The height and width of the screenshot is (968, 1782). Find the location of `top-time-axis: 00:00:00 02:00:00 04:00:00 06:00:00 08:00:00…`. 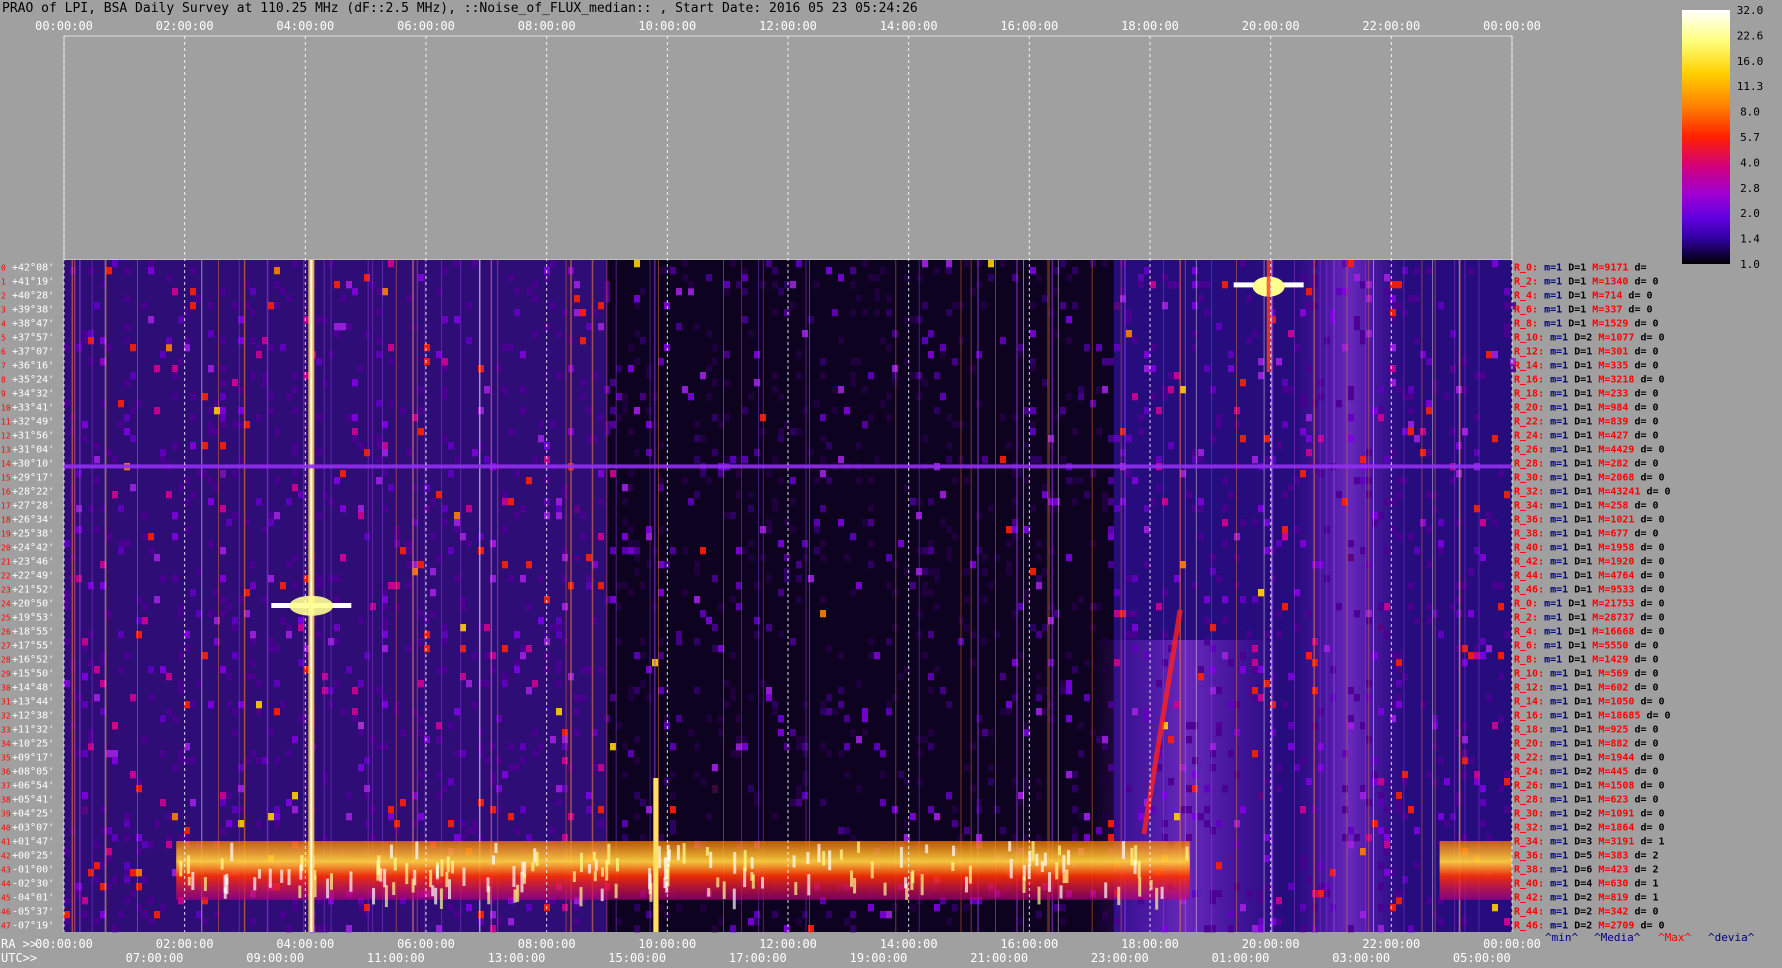

top-time-axis: 00:00:00 02:00:00 04:00:00 06:00:00 08:00:00… is located at coordinates (788, 26).